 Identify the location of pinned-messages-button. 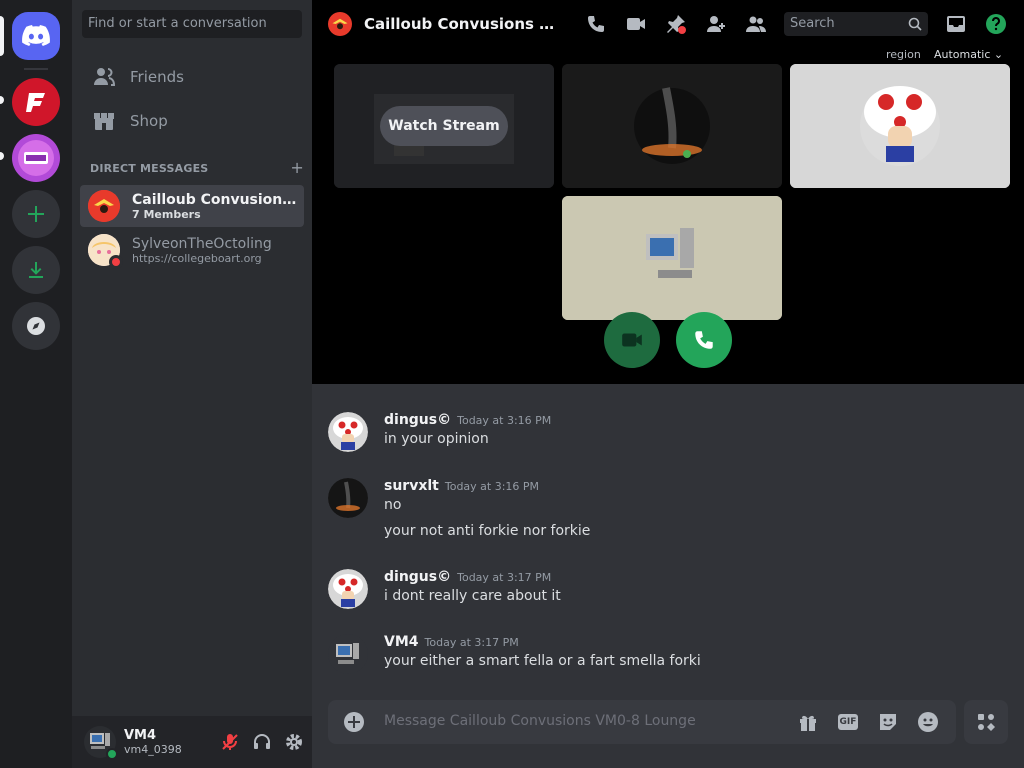
(676, 24).